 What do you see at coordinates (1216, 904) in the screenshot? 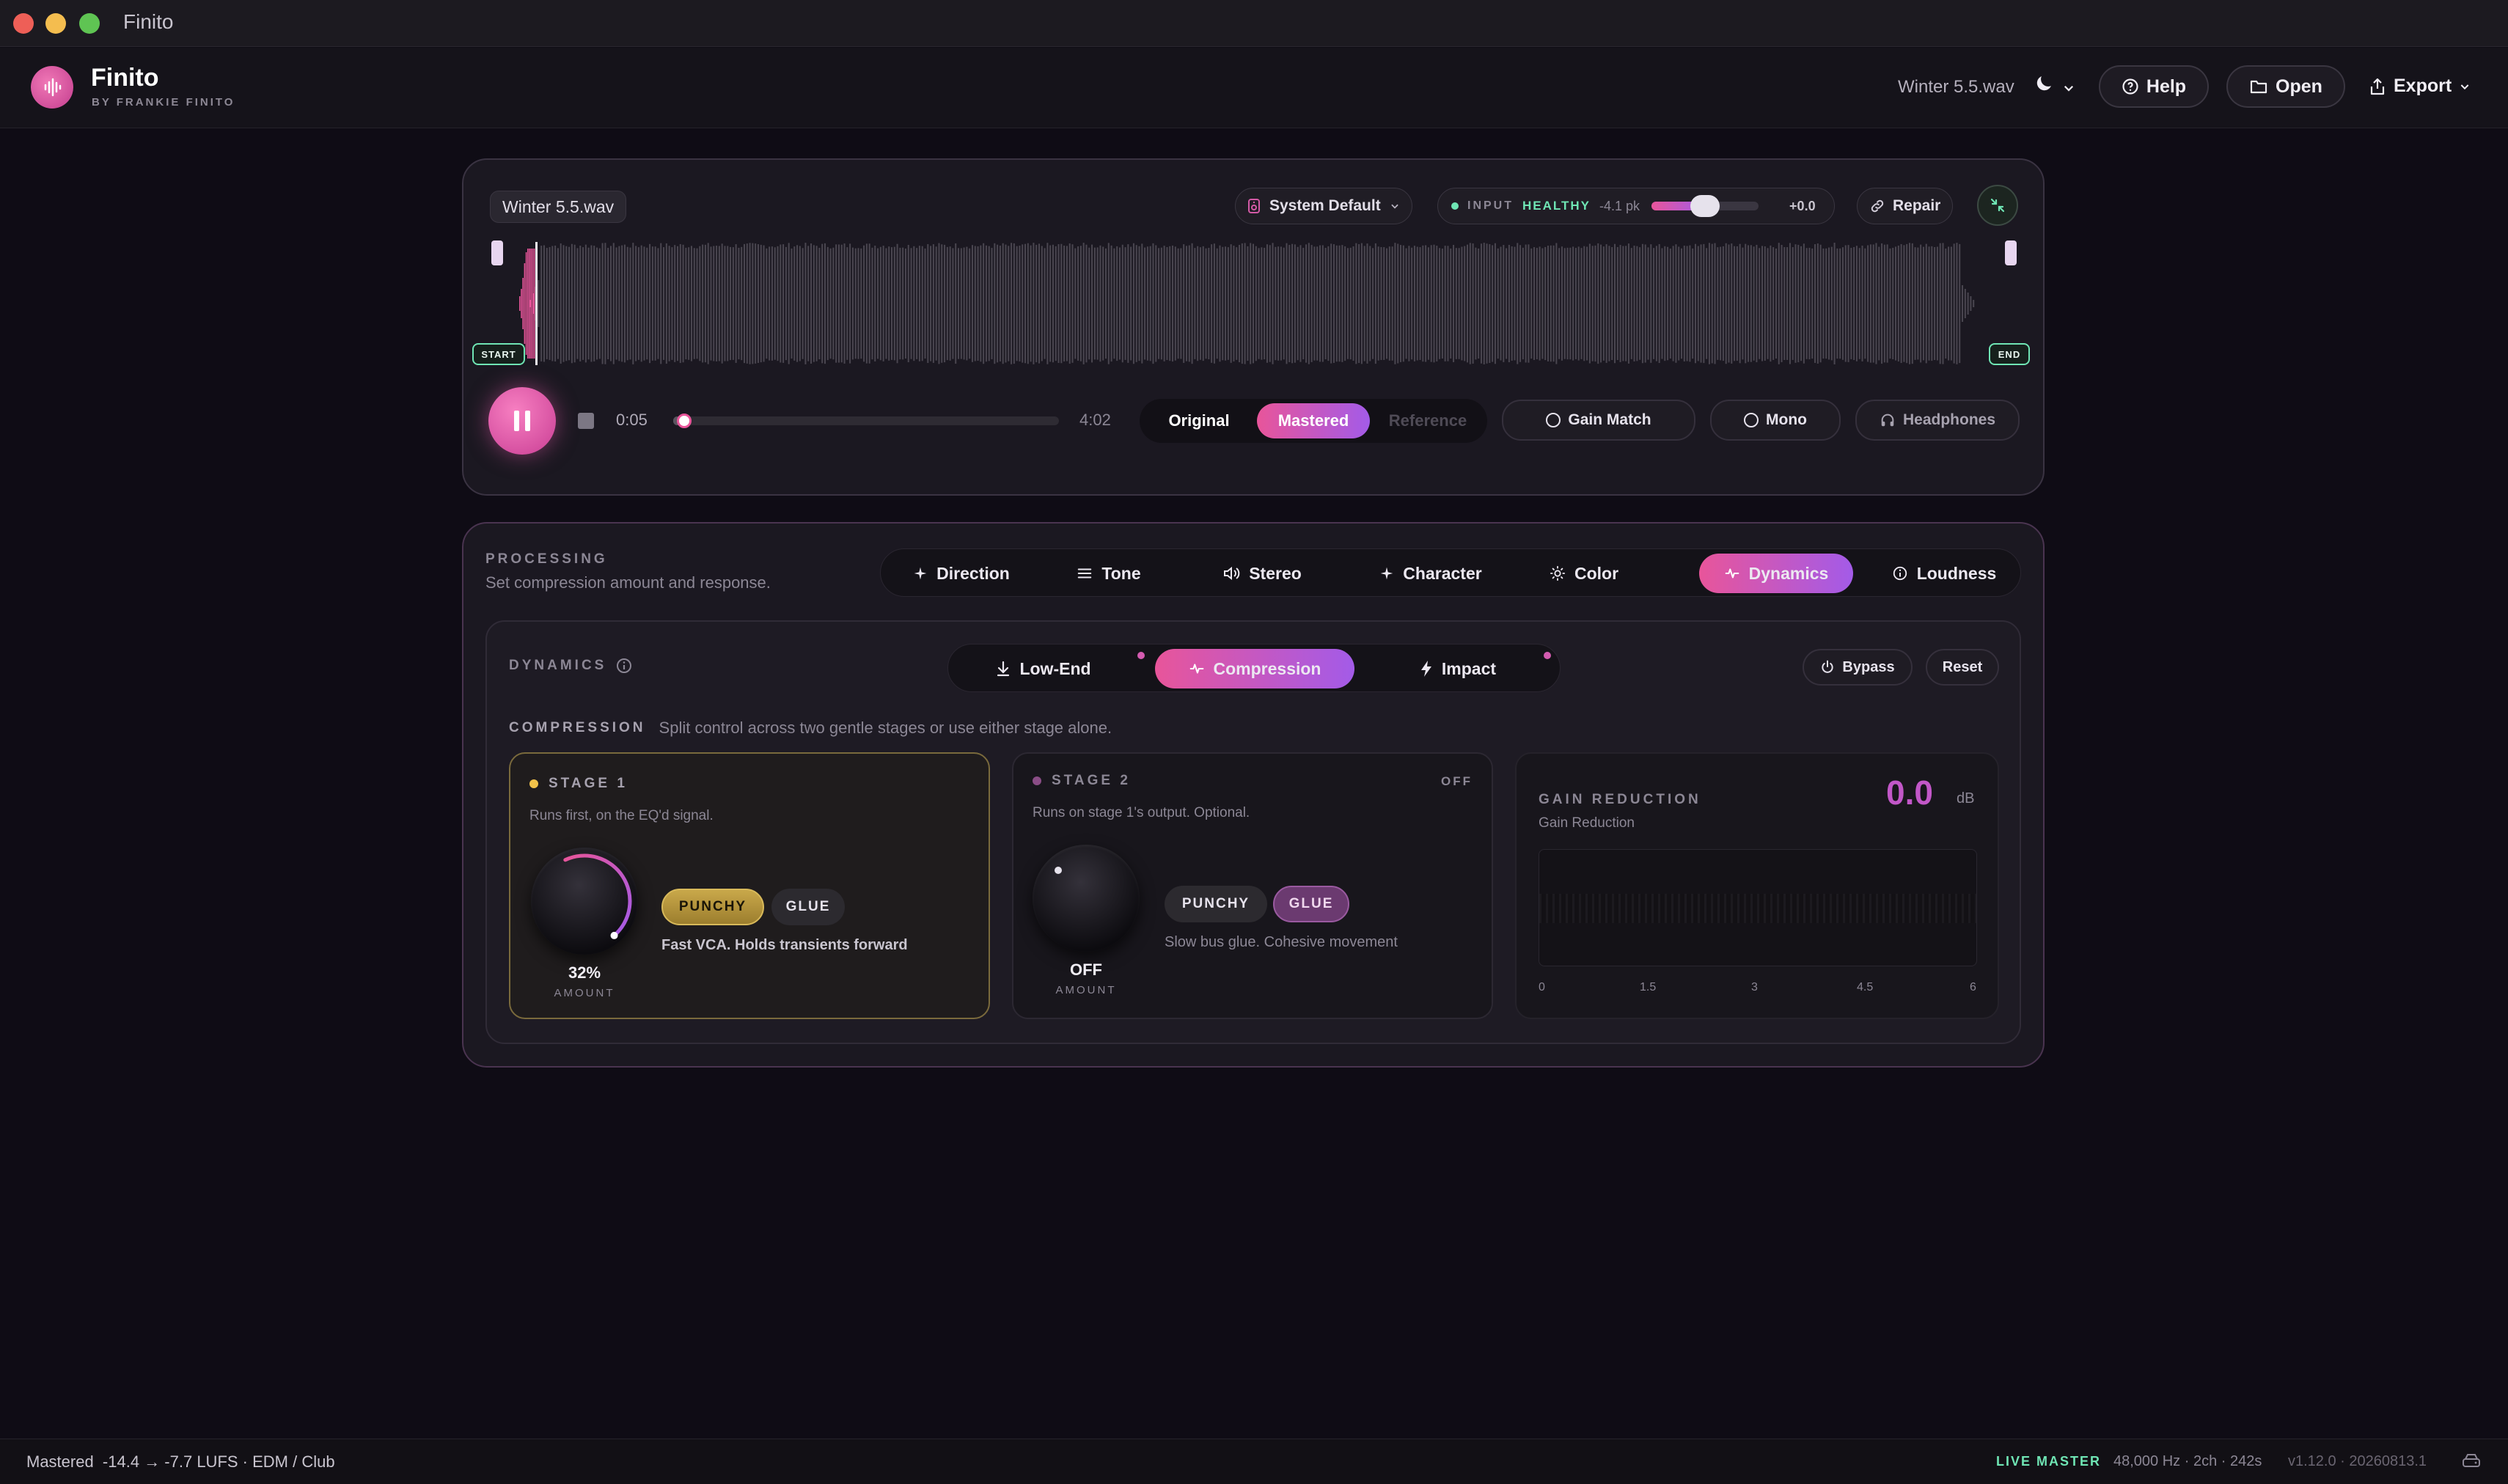
I see `stage-2-mode-punchy: PUNCHY` at bounding box center [1216, 904].